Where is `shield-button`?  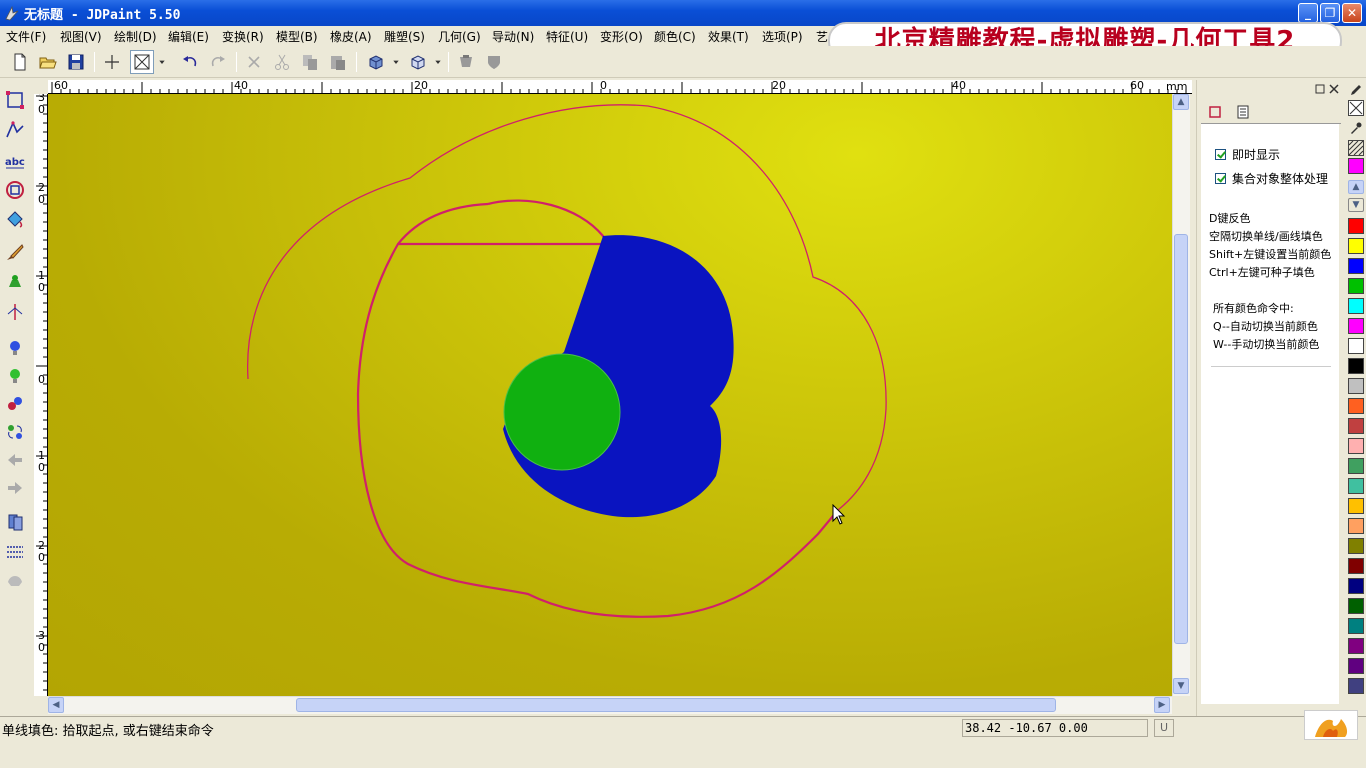
shield-button is located at coordinates (494, 62).